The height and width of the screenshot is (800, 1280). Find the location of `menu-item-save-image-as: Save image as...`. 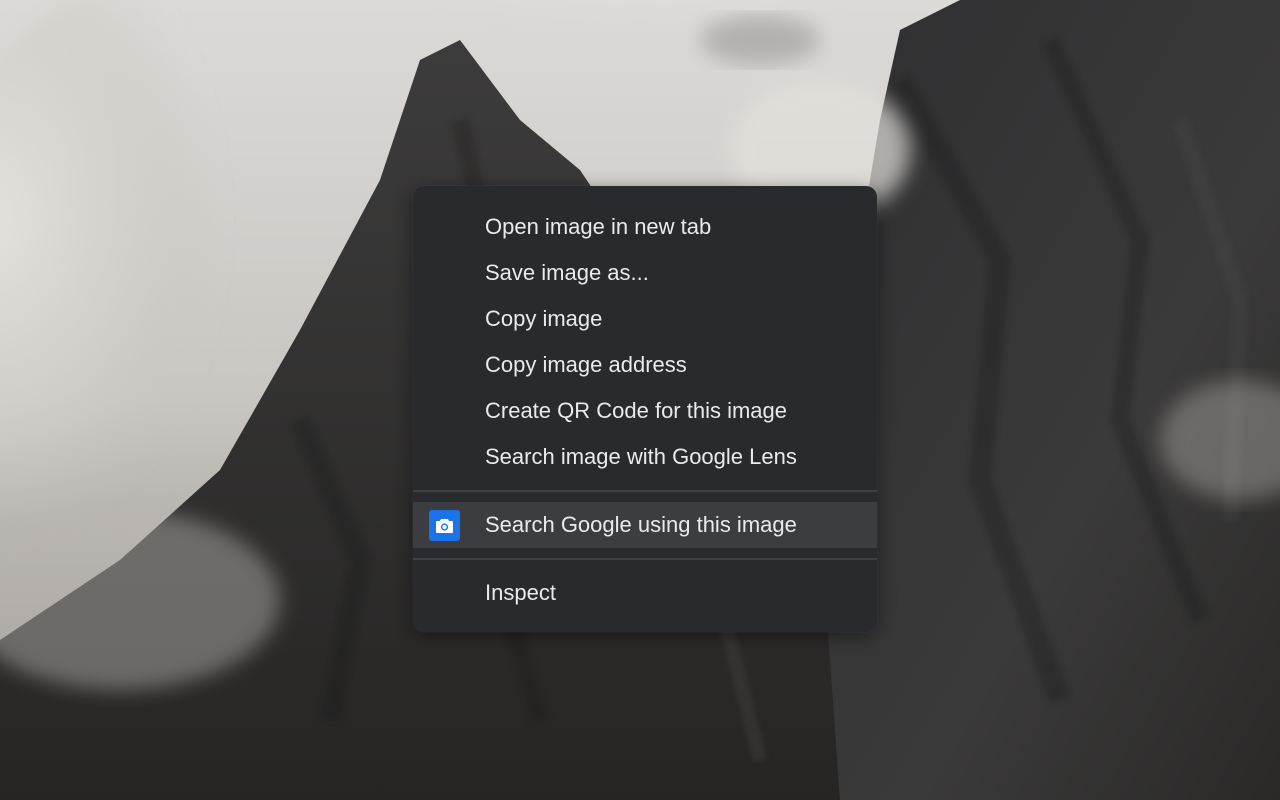

menu-item-save-image-as: Save image as... is located at coordinates (645, 273).